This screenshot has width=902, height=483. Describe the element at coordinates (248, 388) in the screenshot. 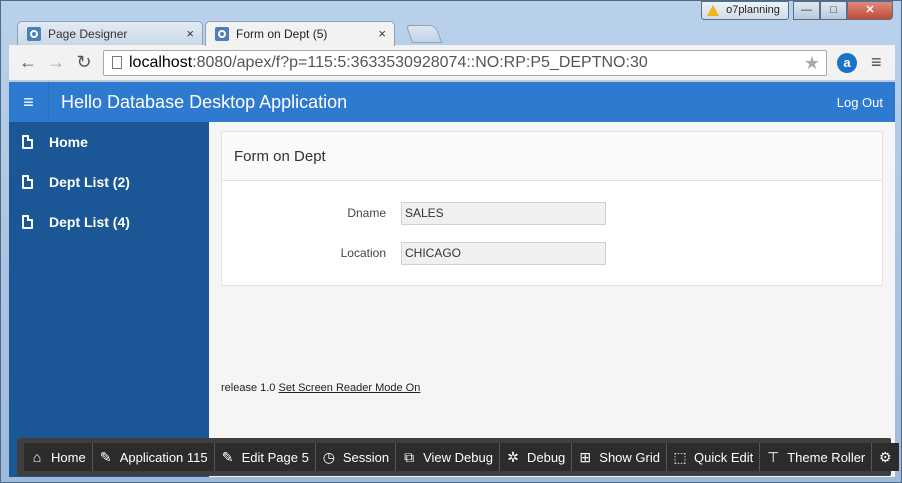

I see `release-text: release 1.0` at that location.